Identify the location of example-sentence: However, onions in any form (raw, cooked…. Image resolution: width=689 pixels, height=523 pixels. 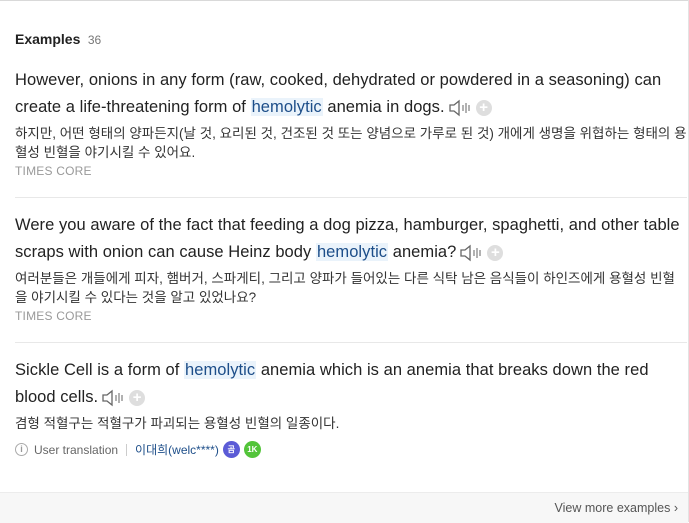
(338, 94).